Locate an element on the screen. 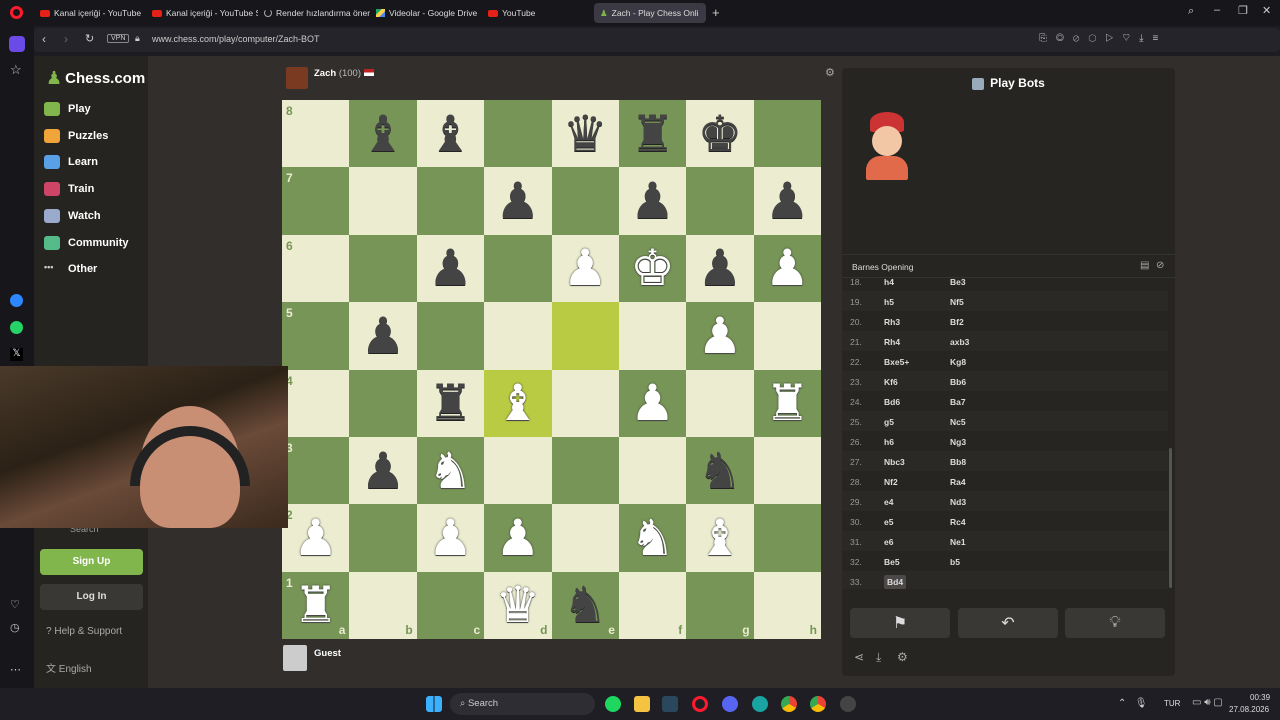 The height and width of the screenshot is (720, 1280). square-e8: ♛ is located at coordinates (585, 134).